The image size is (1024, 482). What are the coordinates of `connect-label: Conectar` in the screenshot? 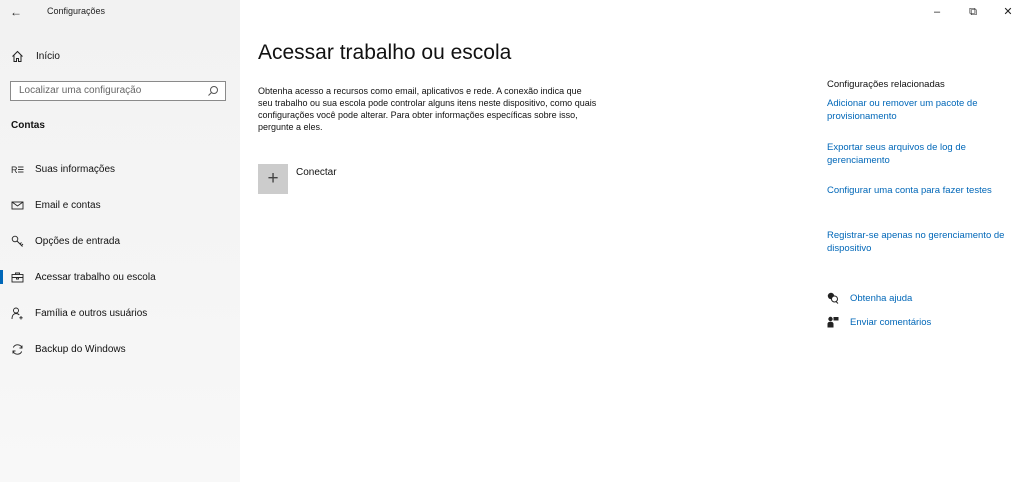 It's located at (316, 172).